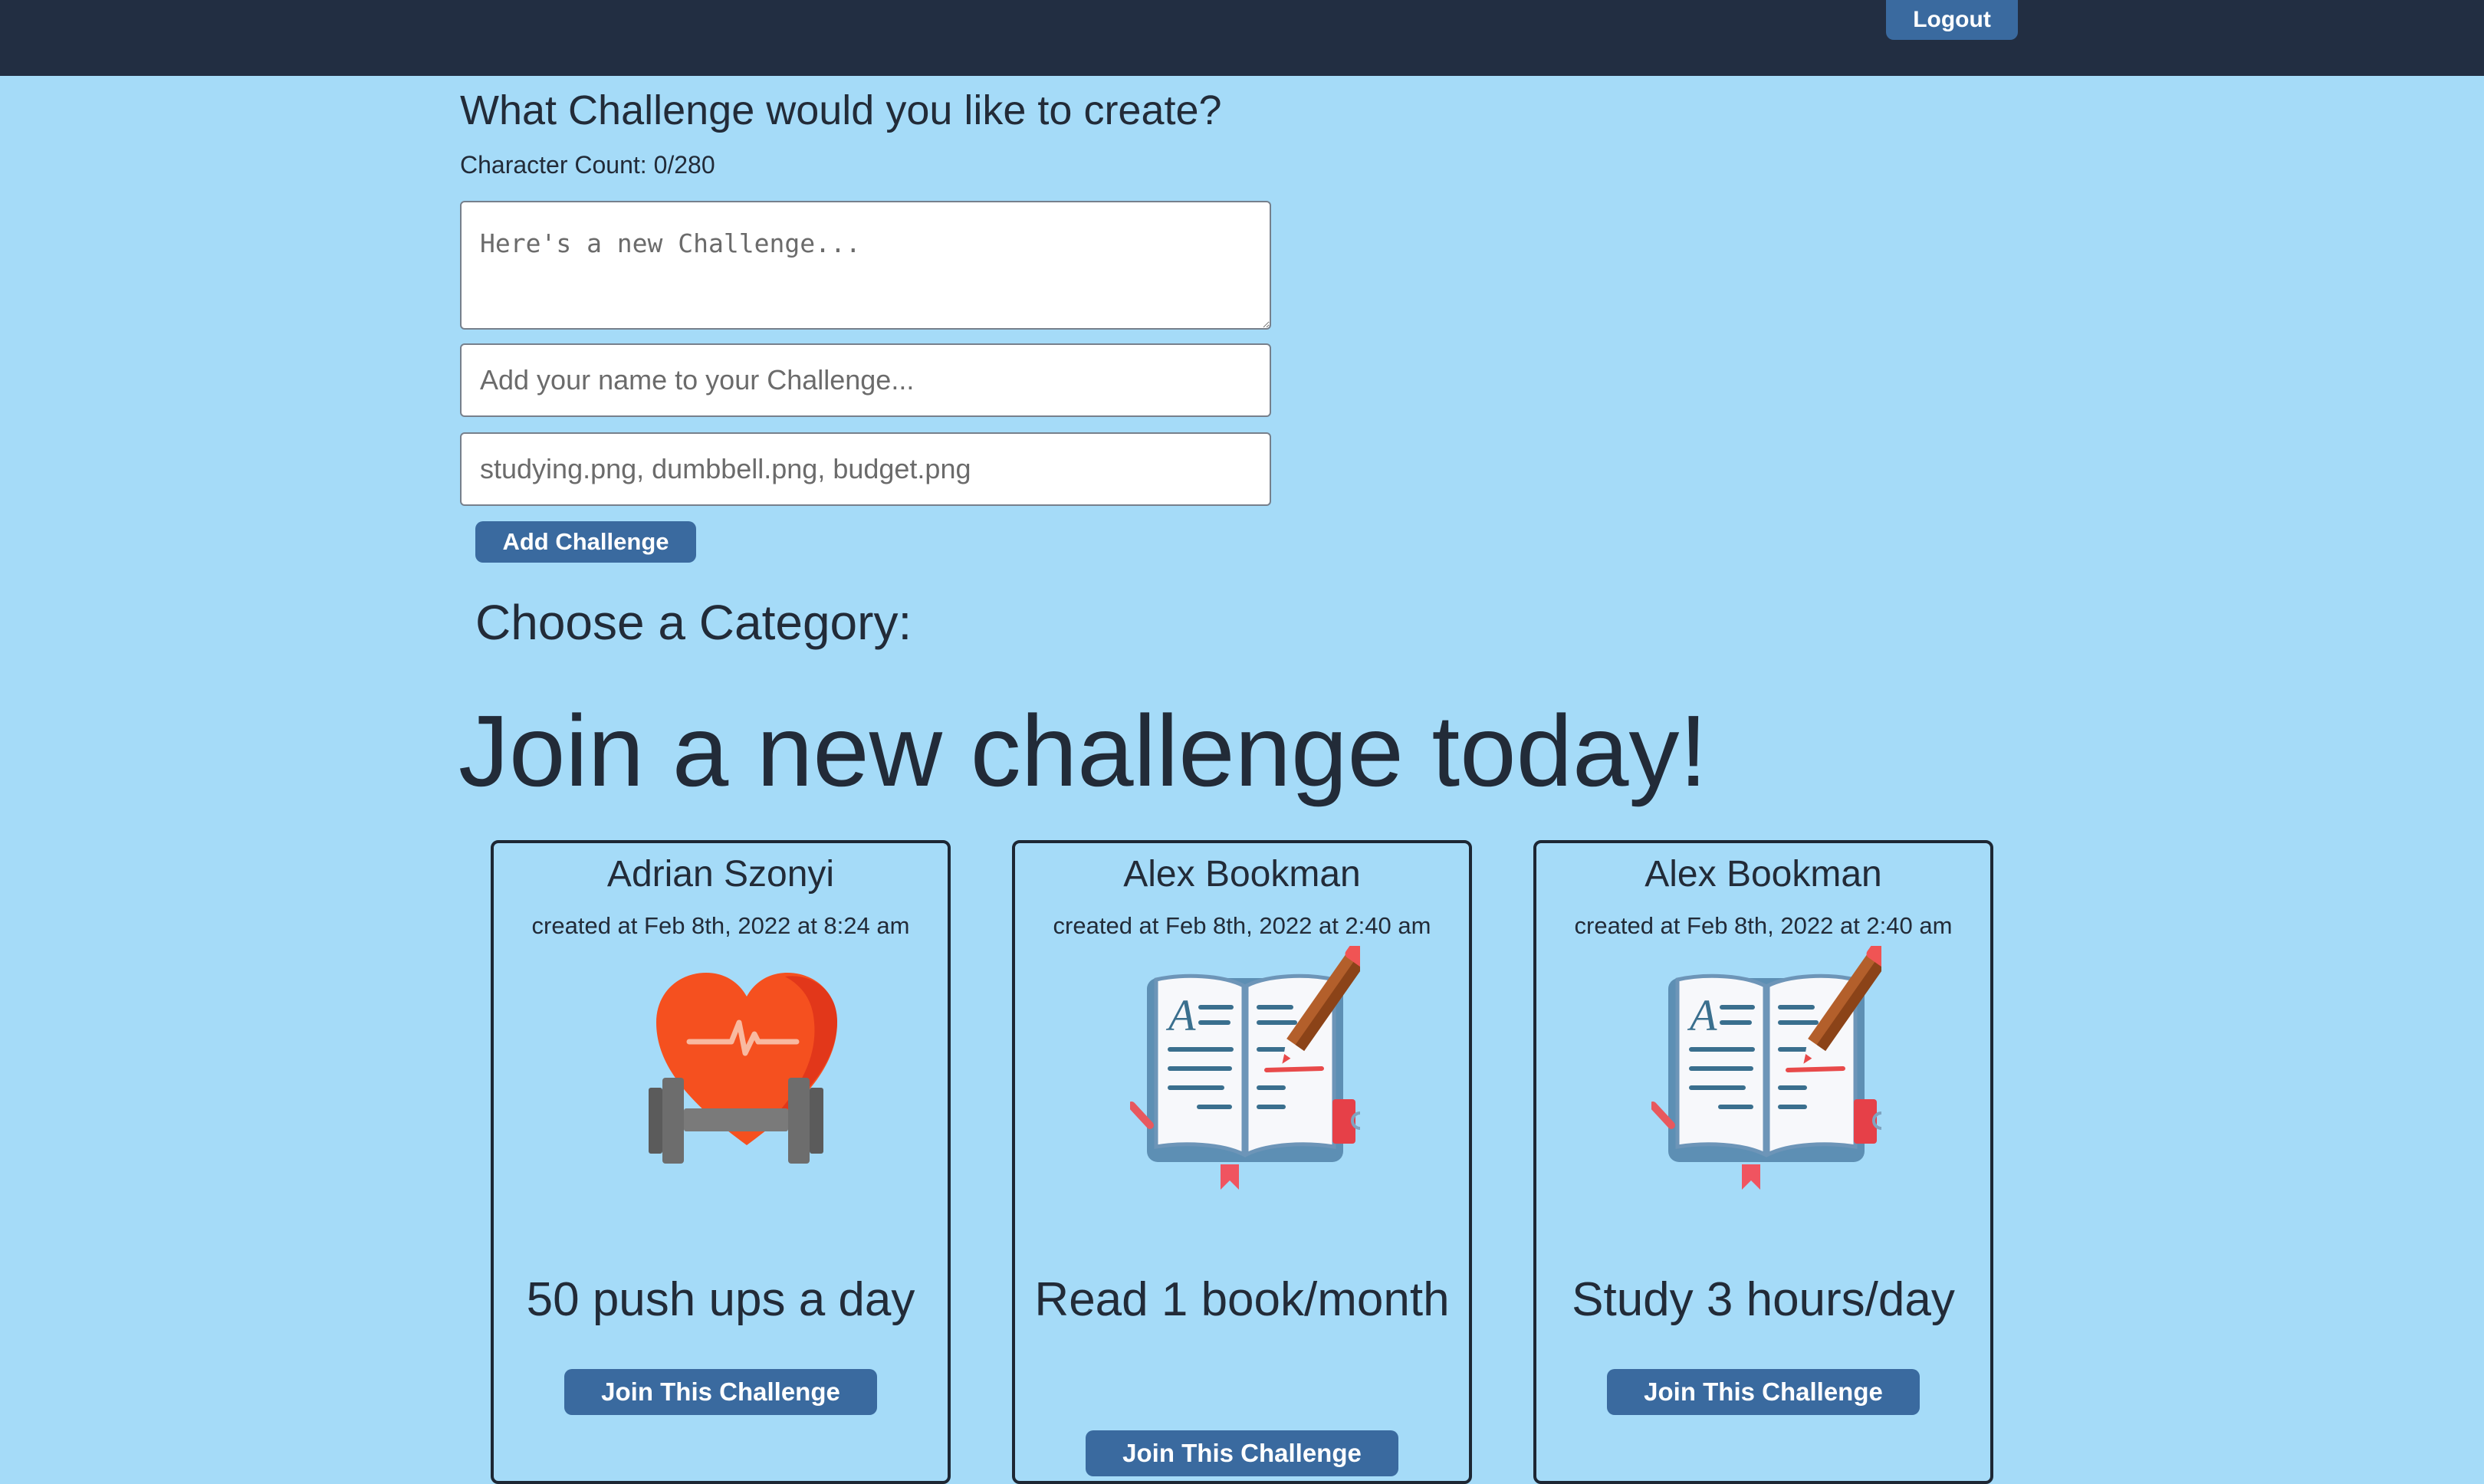 The image size is (2484, 1484). Describe the element at coordinates (743, 1068) in the screenshot. I see `heart-dumbbell-icon` at that location.